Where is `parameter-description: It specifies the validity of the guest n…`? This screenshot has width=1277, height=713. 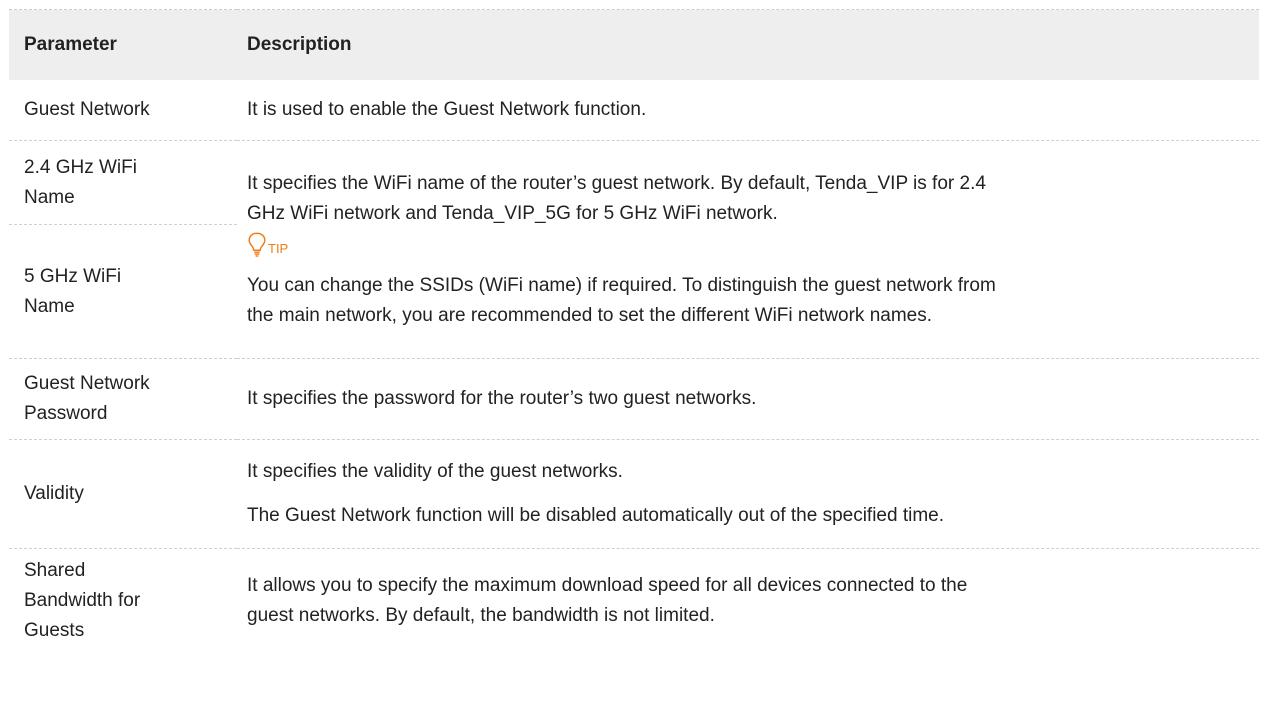
parameter-description: It specifies the validity of the guest n… is located at coordinates (748, 494).